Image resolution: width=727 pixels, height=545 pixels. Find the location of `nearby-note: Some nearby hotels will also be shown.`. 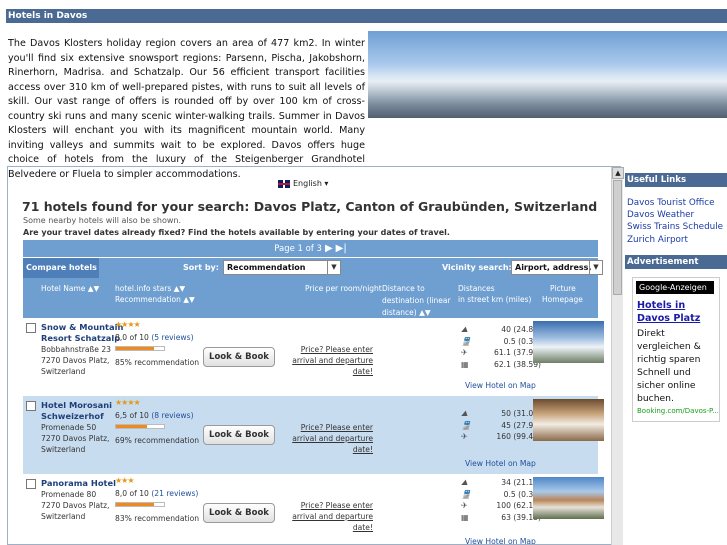

nearby-note: Some nearby hotels will also be shown. is located at coordinates (102, 220).